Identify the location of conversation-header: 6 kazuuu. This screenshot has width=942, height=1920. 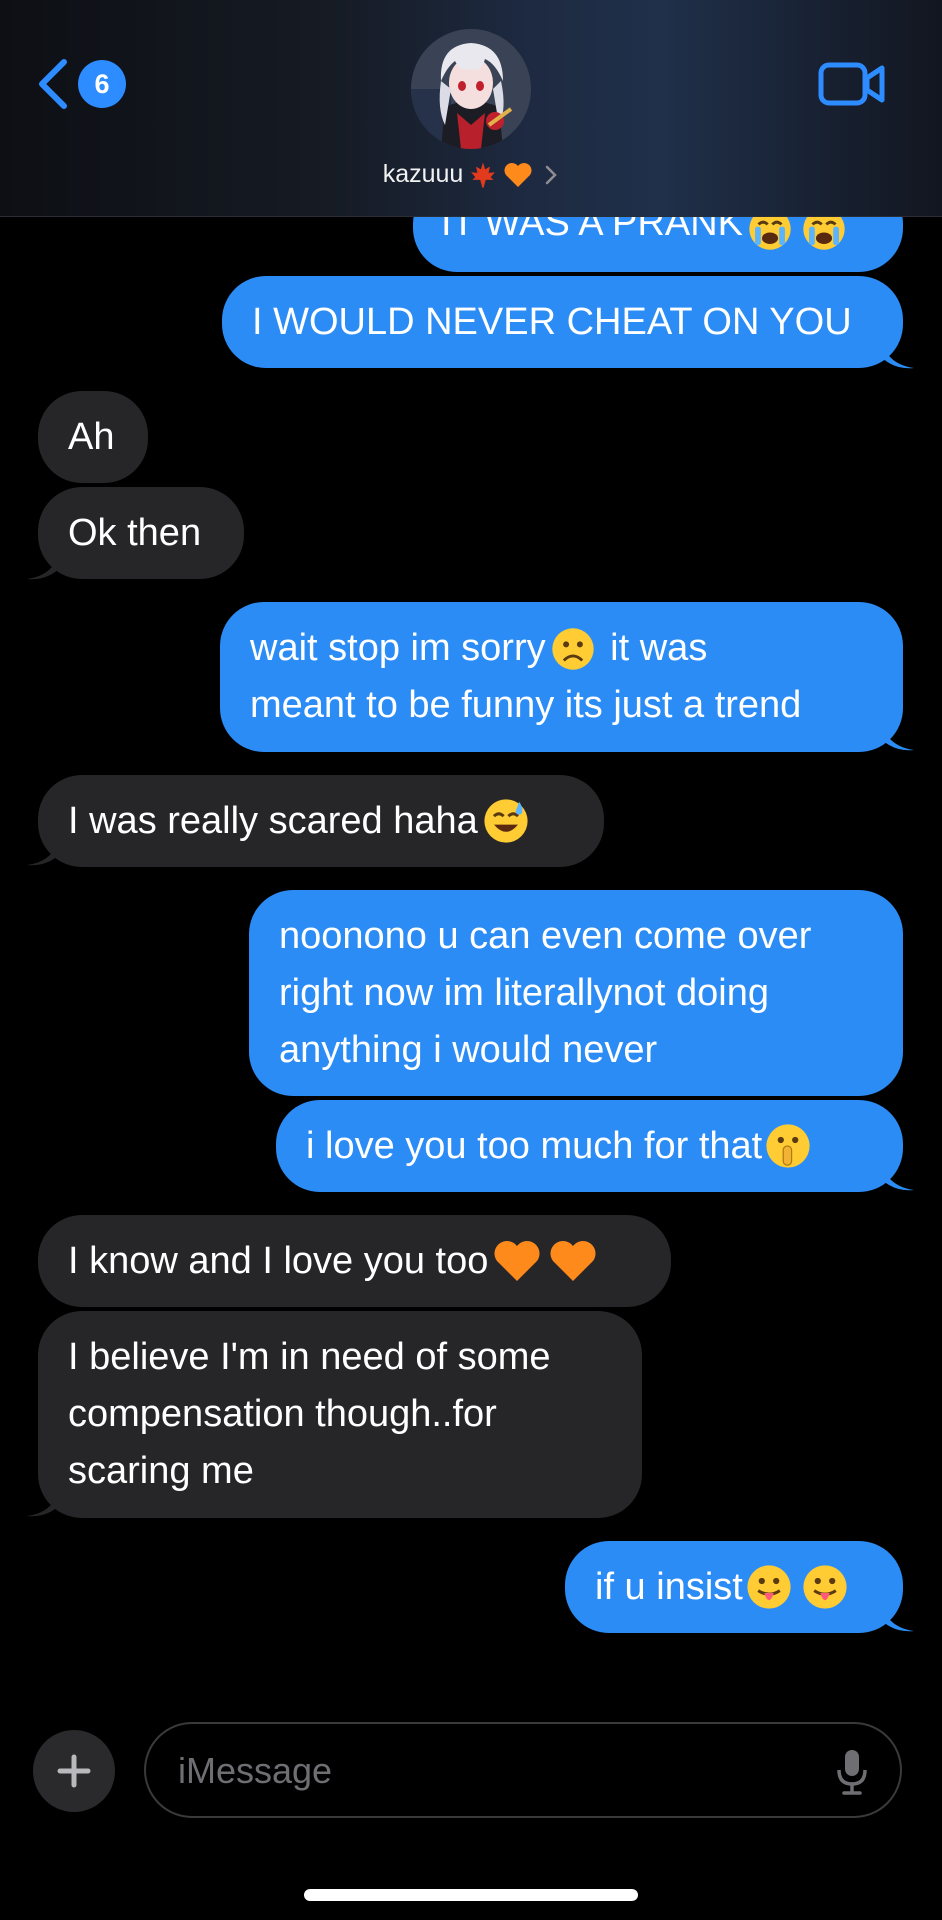
(471, 108).